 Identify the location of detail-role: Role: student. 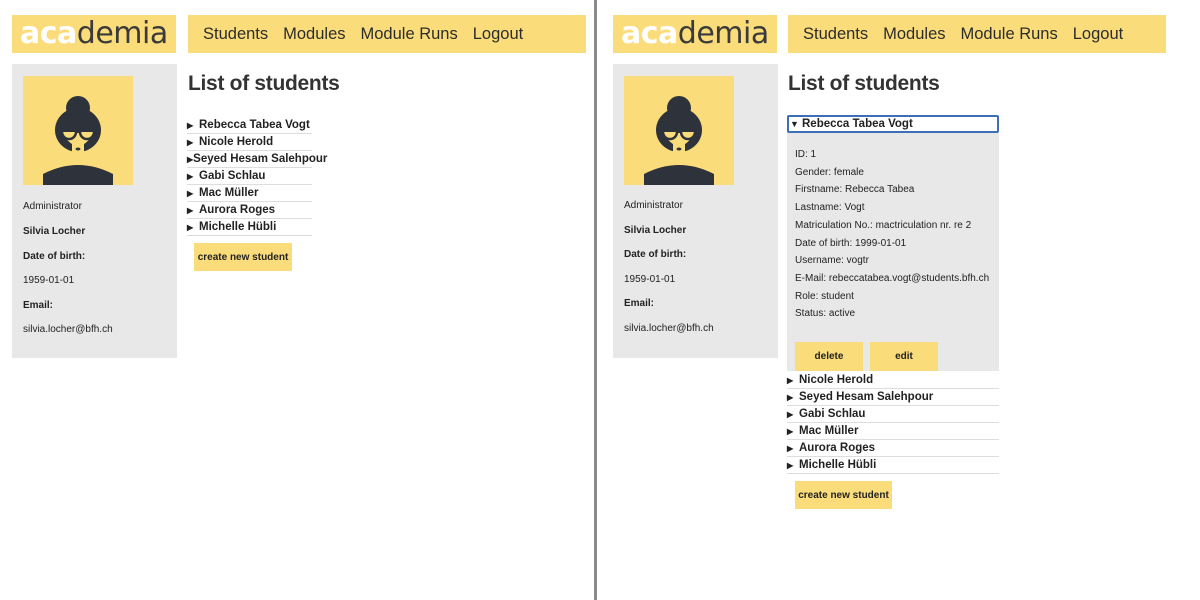
(824, 296).